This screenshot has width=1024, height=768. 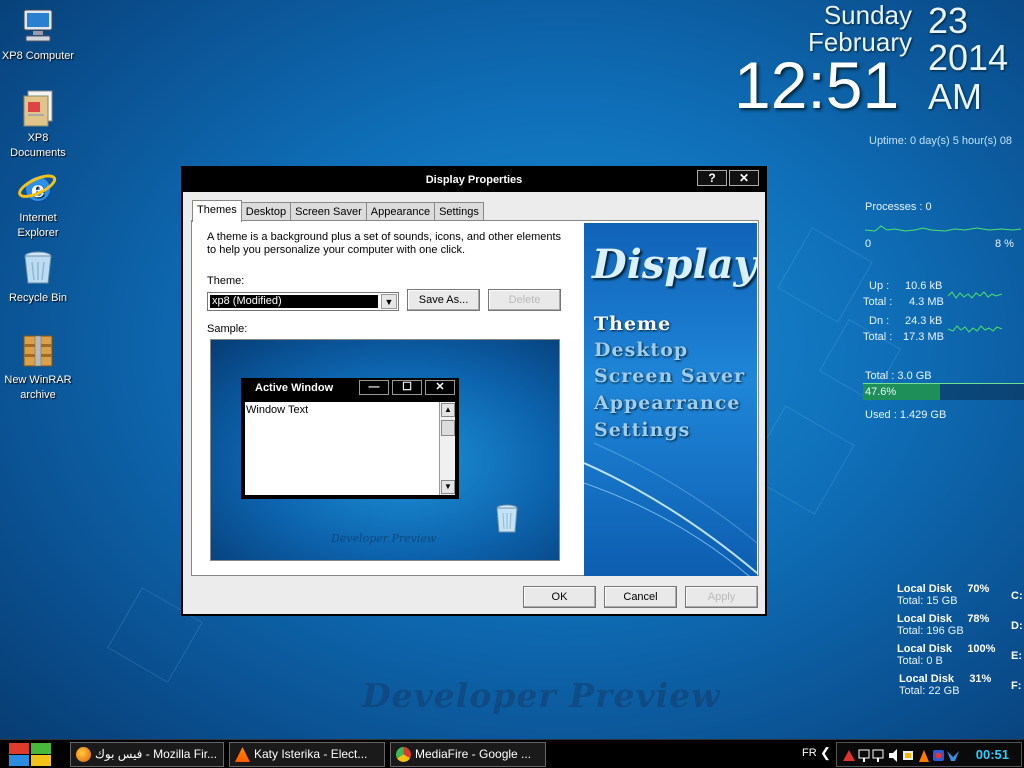 I want to click on sample-window-text: Window Text, so click(x=342, y=448).